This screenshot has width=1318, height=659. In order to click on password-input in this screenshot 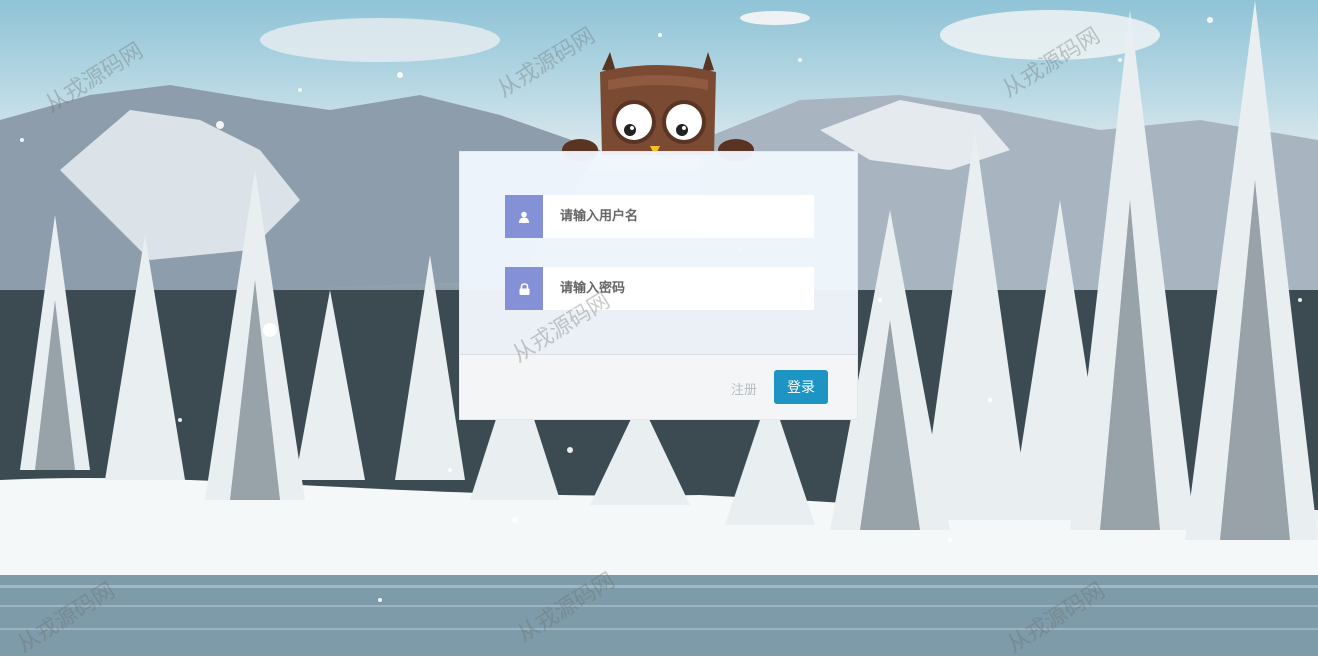, I will do `click(678, 288)`.